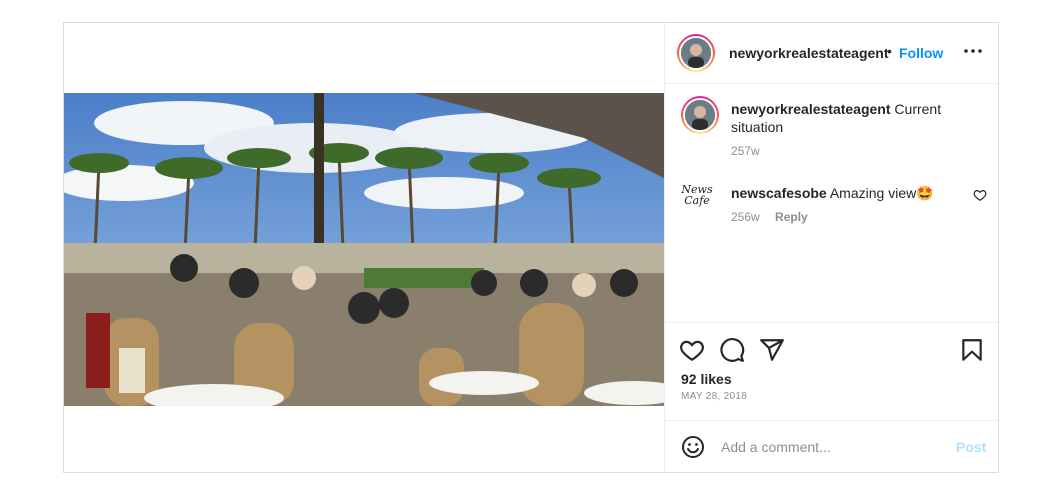 The height and width of the screenshot is (486, 1063). I want to click on commenter-avatar-text-2: Cafe, so click(697, 200).